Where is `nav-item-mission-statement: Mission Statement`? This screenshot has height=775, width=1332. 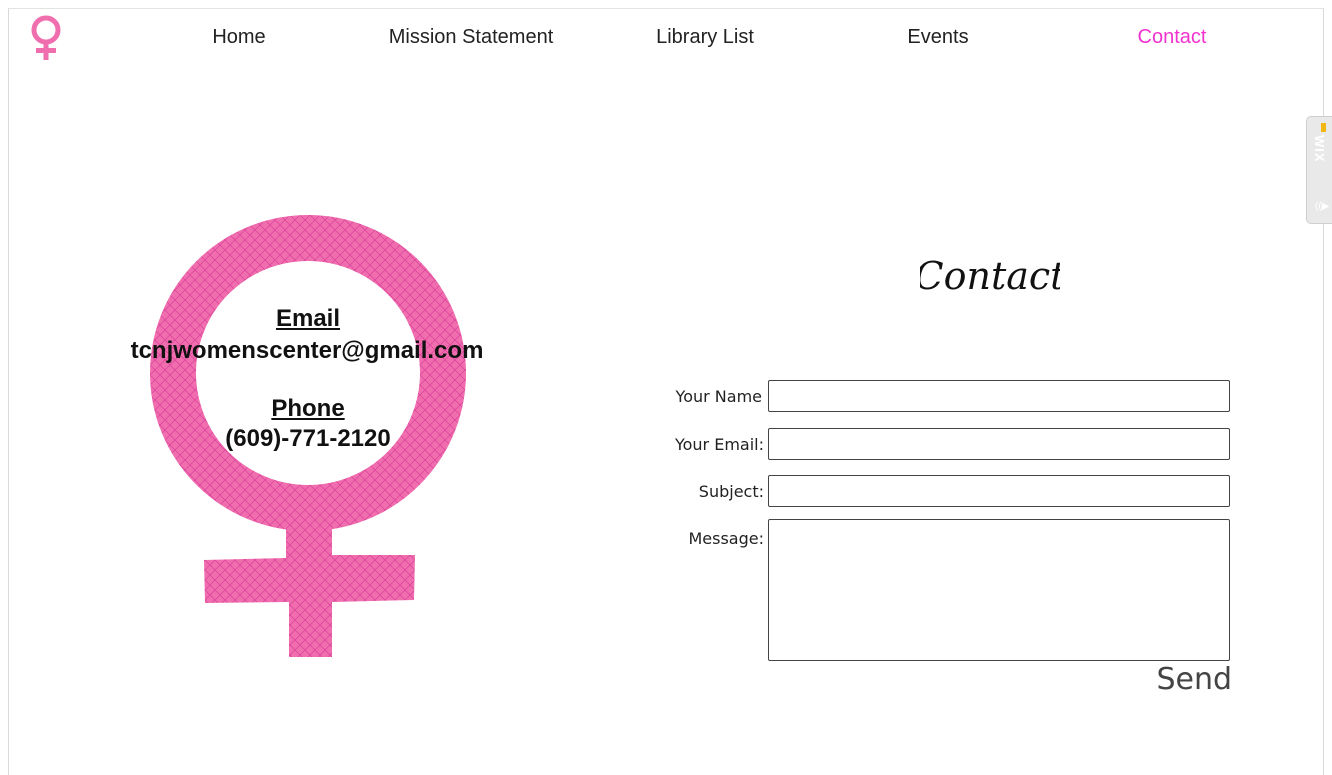
nav-item-mission-statement: Mission Statement is located at coordinates (471, 37).